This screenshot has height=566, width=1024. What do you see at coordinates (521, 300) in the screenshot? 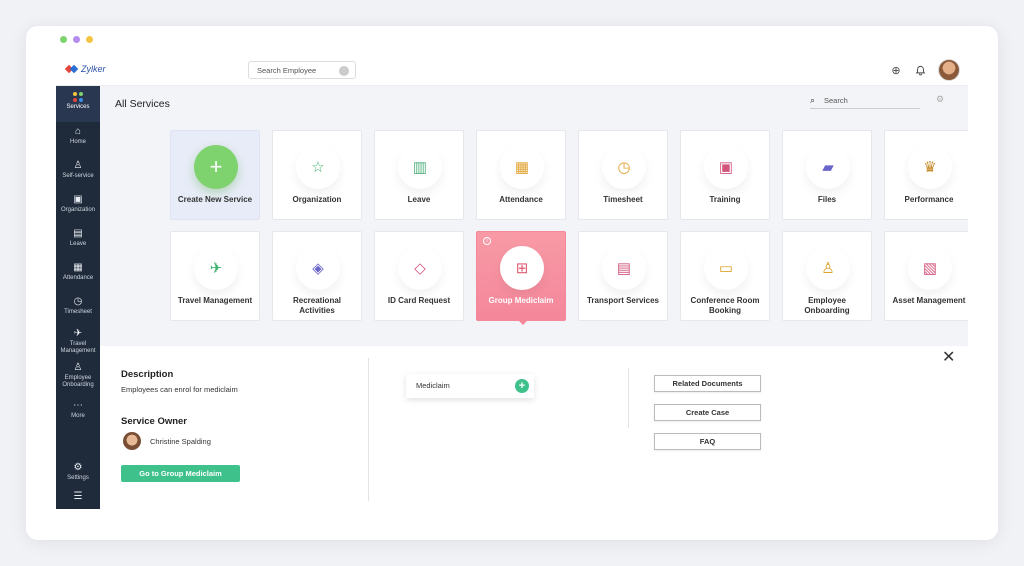
I see `tile-label: Group Mediclaim` at bounding box center [521, 300].